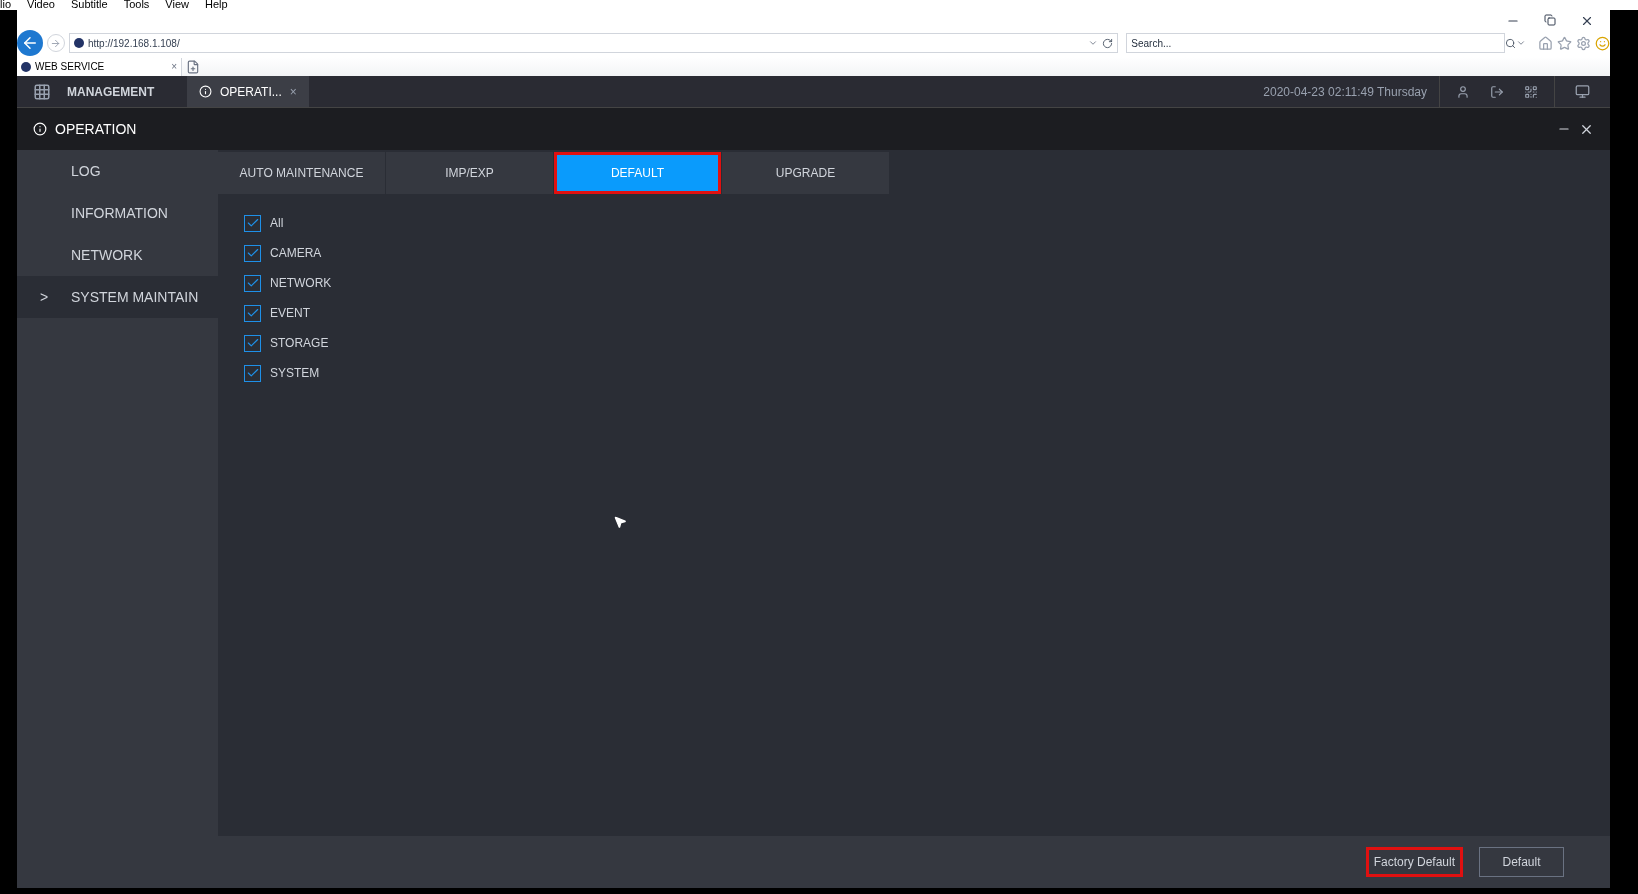  I want to click on checkbox-label: EVENT, so click(290, 313).